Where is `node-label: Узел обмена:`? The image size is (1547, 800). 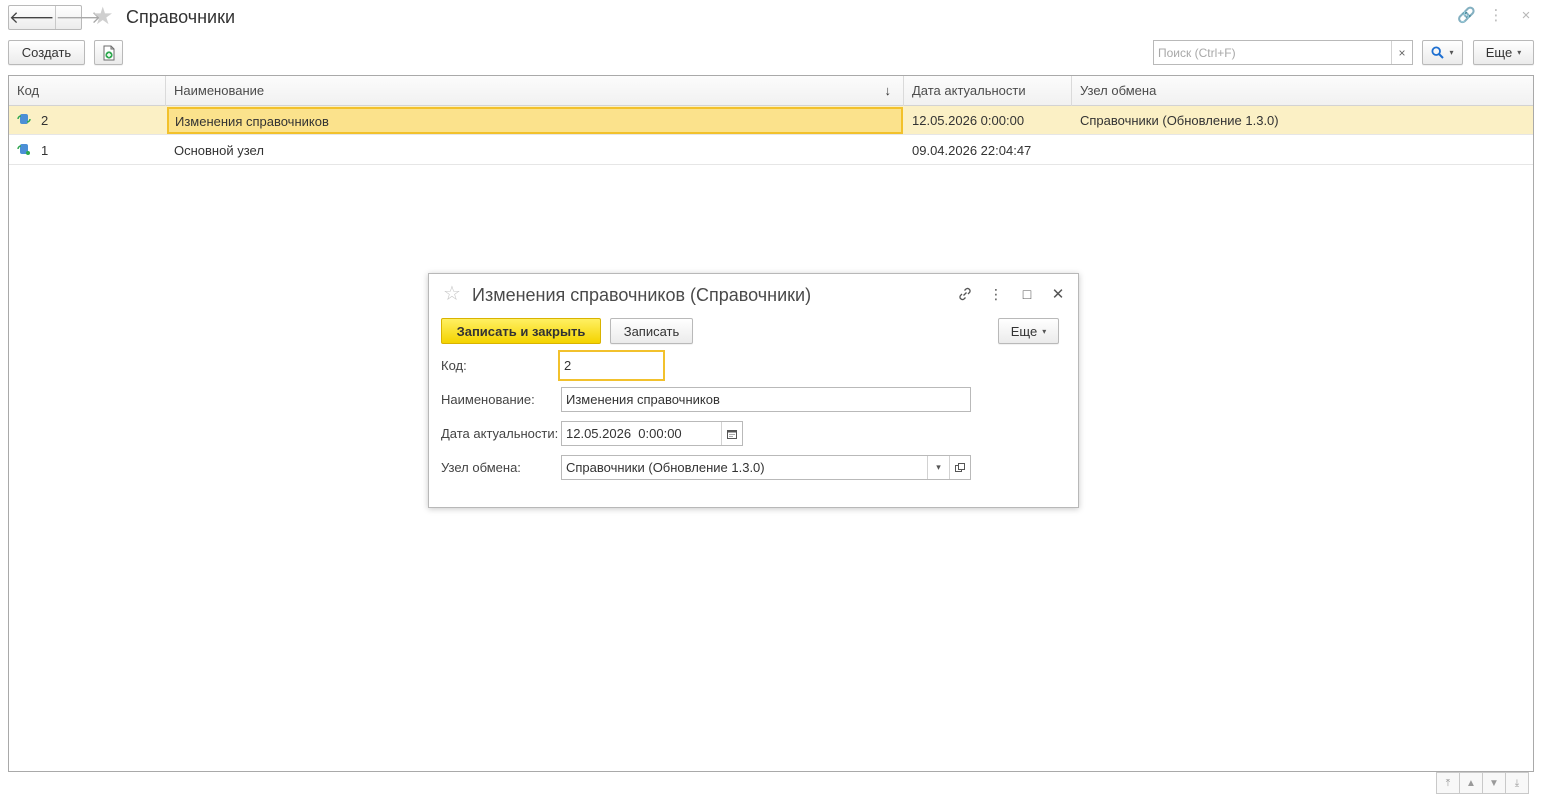 node-label: Узел обмена: is located at coordinates (481, 467).